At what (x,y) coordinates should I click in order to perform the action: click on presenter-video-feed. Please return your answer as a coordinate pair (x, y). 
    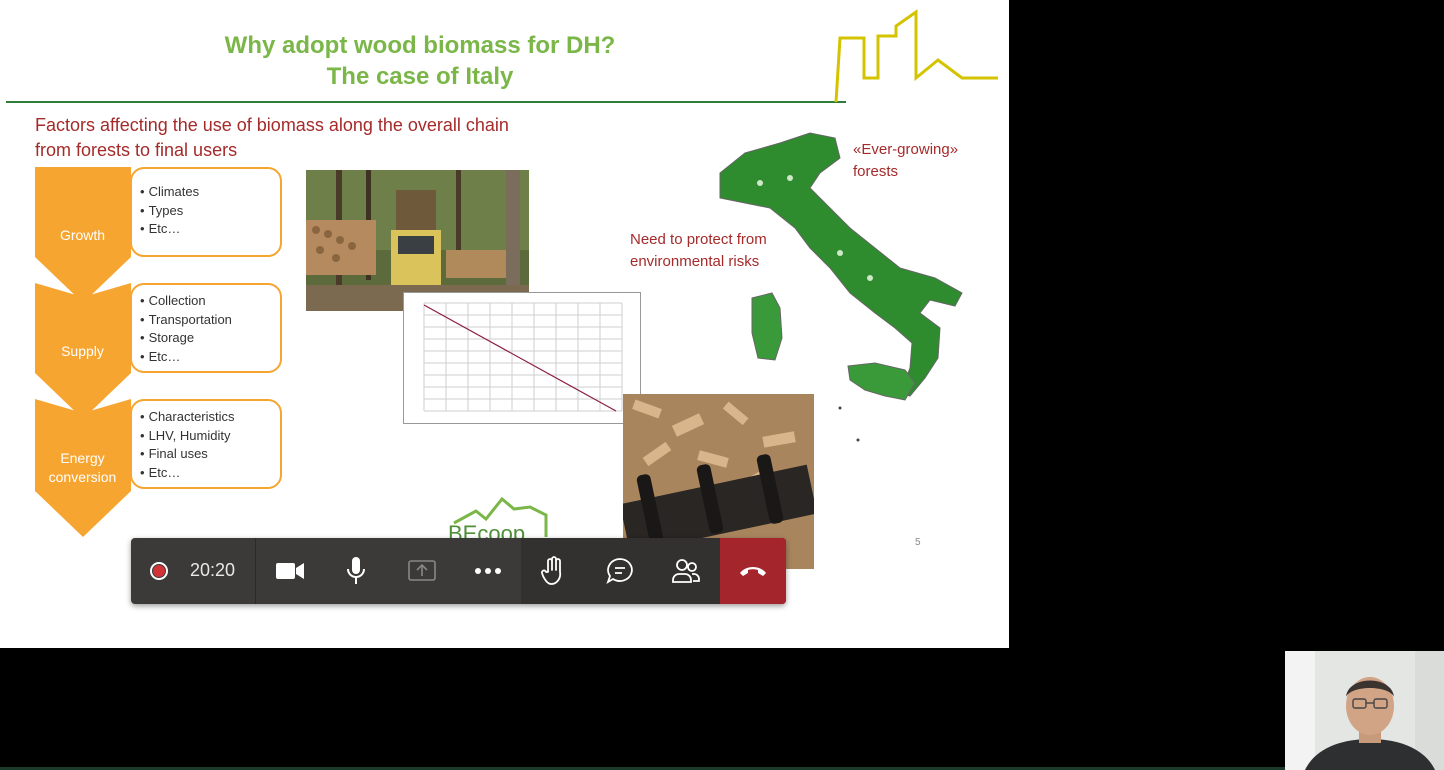
    Looking at the image, I should click on (1364, 710).